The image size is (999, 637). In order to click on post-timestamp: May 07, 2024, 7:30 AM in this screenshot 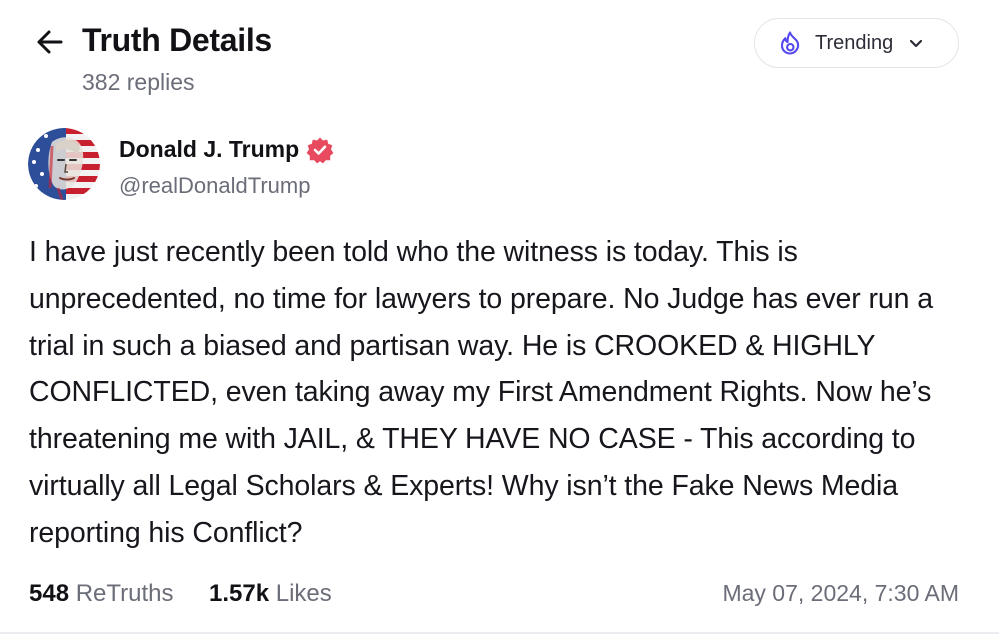, I will do `click(840, 593)`.